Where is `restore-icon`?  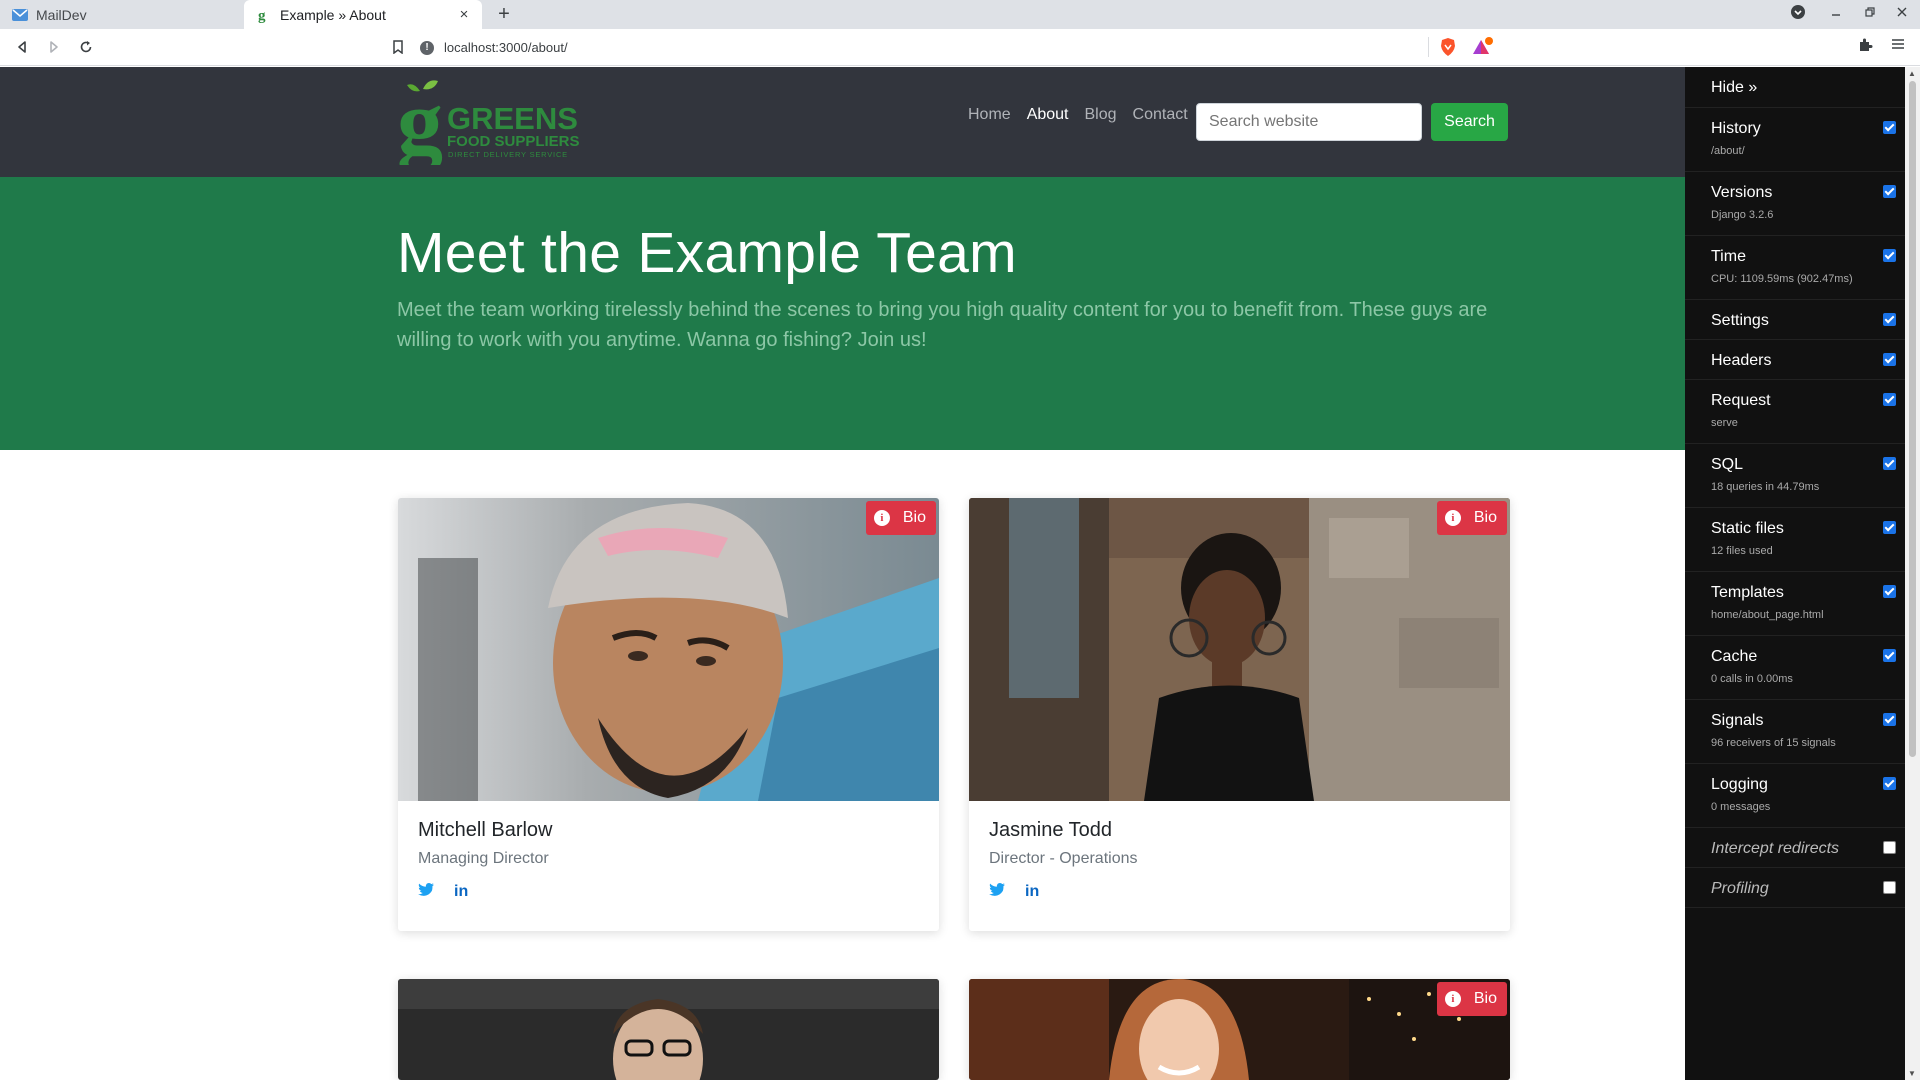
restore-icon is located at coordinates (1870, 13).